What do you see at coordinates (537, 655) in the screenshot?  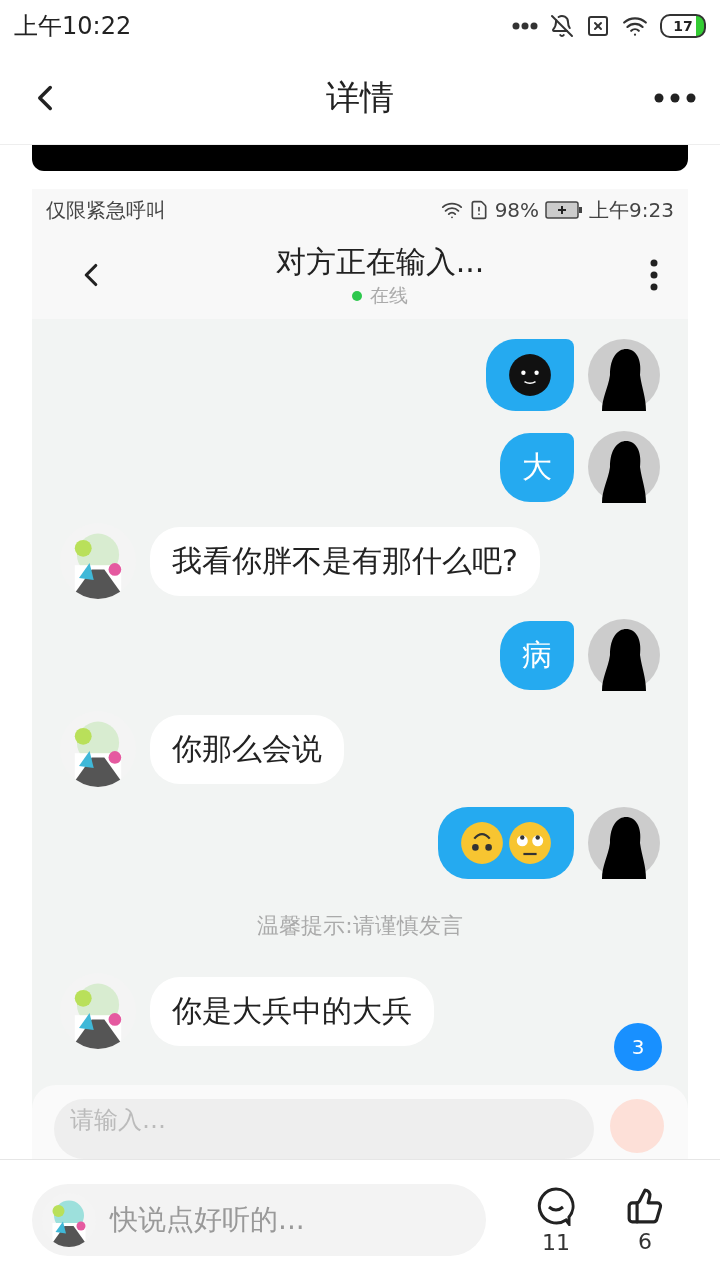 I see `message-bubble: 病` at bounding box center [537, 655].